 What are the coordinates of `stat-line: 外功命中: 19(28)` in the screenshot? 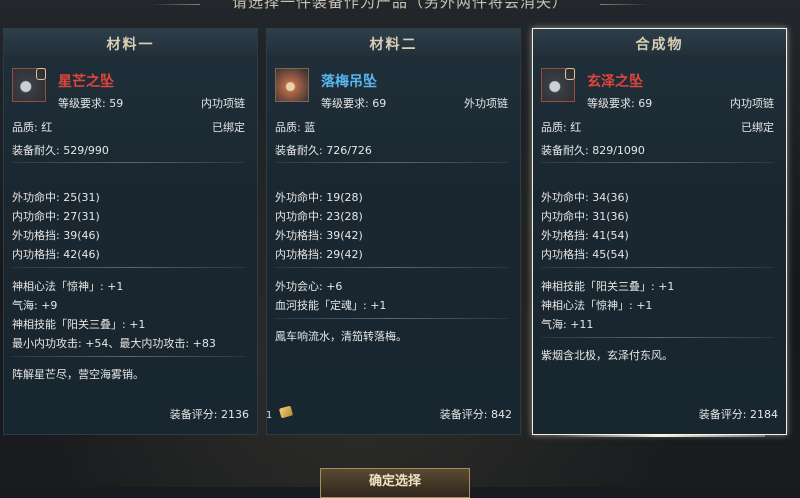 It's located at (319, 197).